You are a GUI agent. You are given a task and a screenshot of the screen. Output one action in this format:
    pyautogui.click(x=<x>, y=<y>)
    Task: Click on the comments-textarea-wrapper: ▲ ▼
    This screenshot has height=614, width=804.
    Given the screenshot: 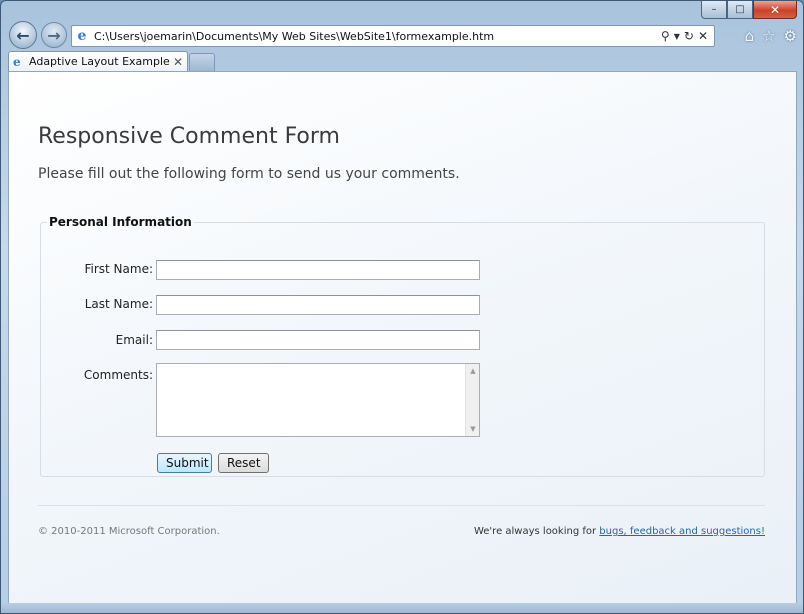 What is the action you would take?
    pyautogui.click(x=318, y=400)
    